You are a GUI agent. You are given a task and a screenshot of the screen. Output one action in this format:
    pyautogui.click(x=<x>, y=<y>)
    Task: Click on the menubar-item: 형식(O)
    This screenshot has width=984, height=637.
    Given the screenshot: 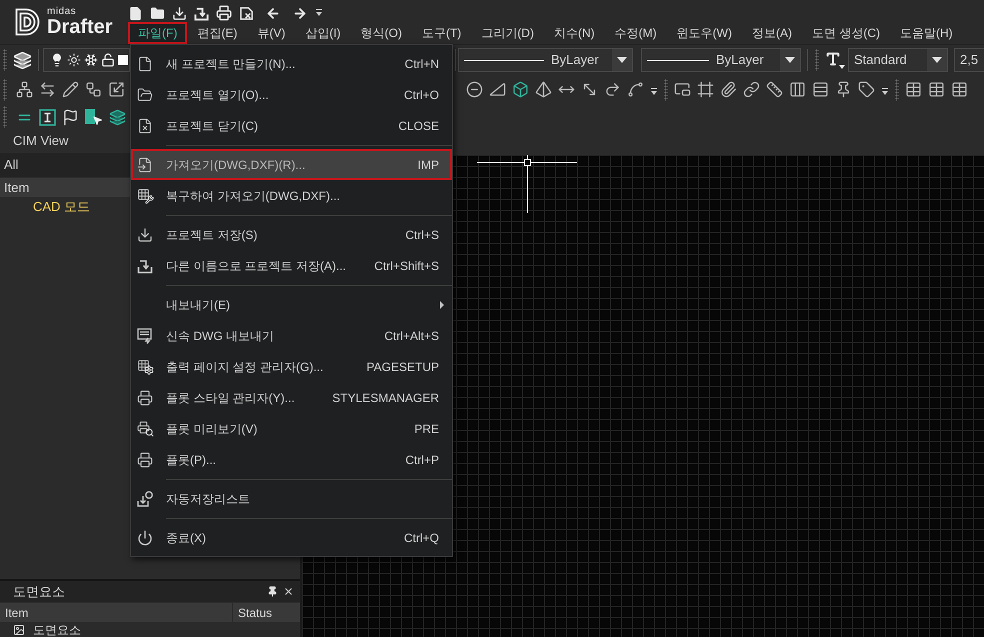 What is the action you would take?
    pyautogui.click(x=381, y=33)
    